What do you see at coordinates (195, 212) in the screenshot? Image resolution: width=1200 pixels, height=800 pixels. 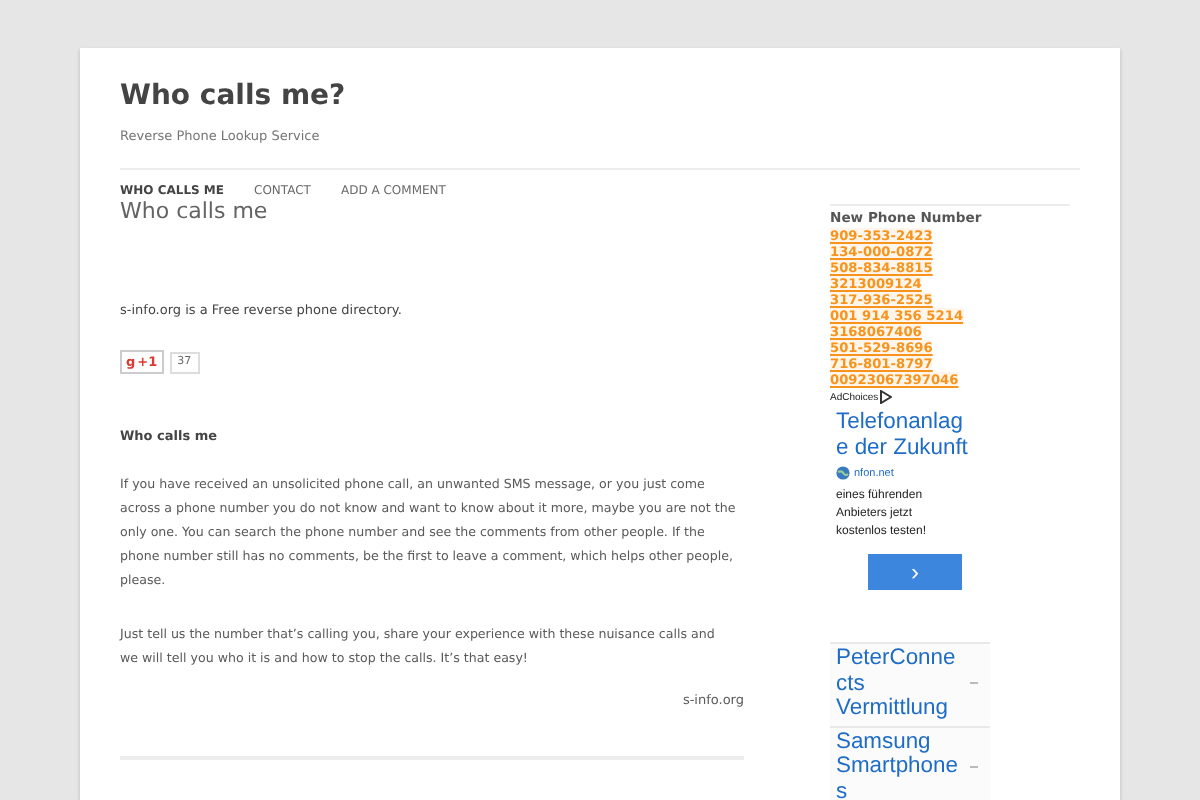 I see `page-title: Who calls me` at bounding box center [195, 212].